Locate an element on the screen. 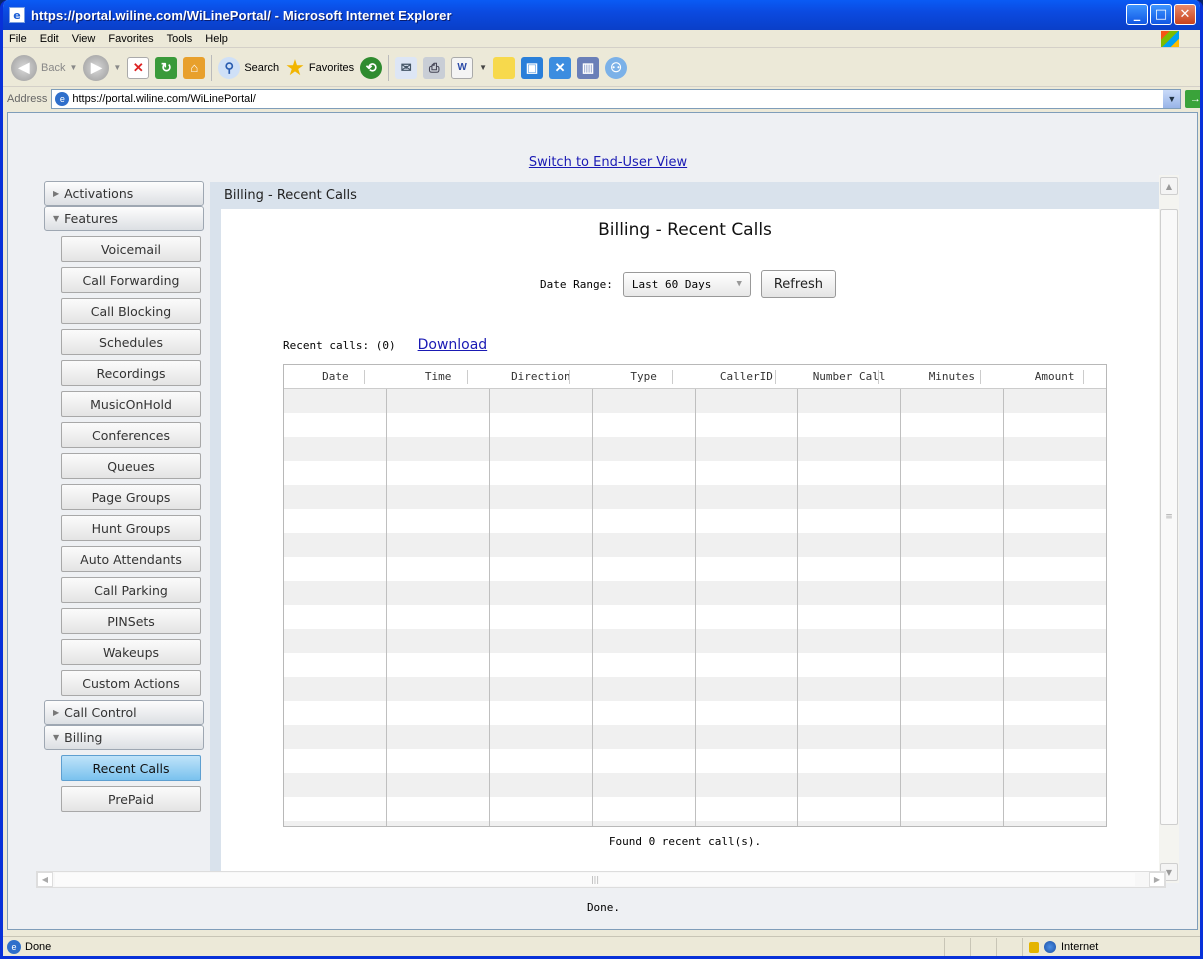 The width and height of the screenshot is (1203, 959). nav-item-custom-actions: Custom Actions is located at coordinates (131, 683).